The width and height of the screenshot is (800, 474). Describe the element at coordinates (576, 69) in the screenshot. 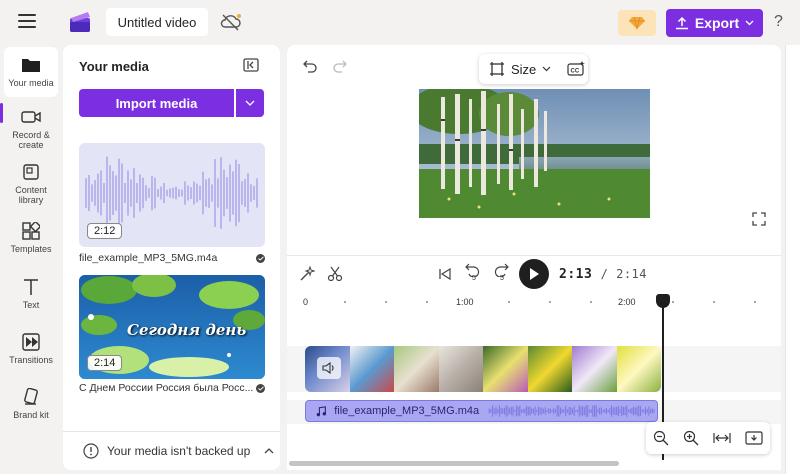

I see `captions-icon: CC` at that location.